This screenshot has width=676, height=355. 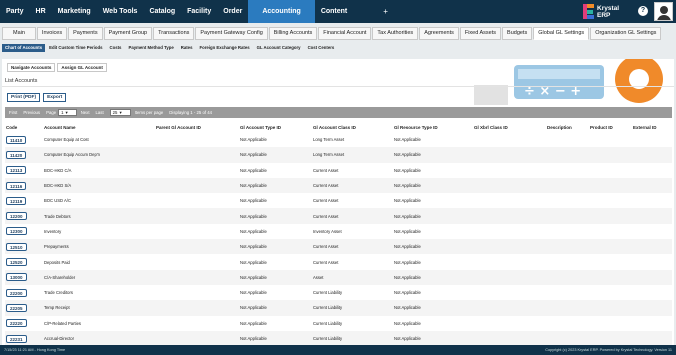 What do you see at coordinates (517, 33) in the screenshot?
I see `tab-budgets: Budgets` at bounding box center [517, 33].